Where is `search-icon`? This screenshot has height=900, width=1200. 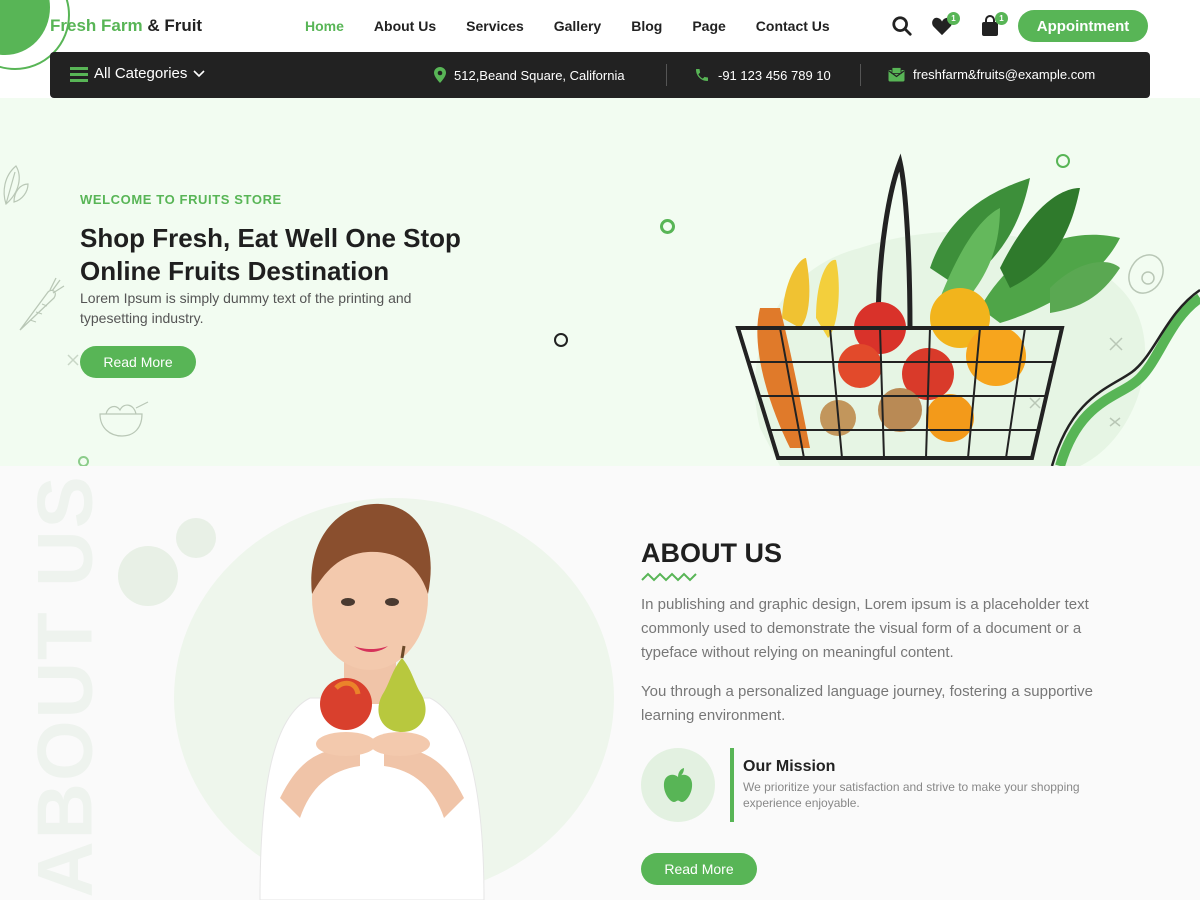
search-icon is located at coordinates (902, 26).